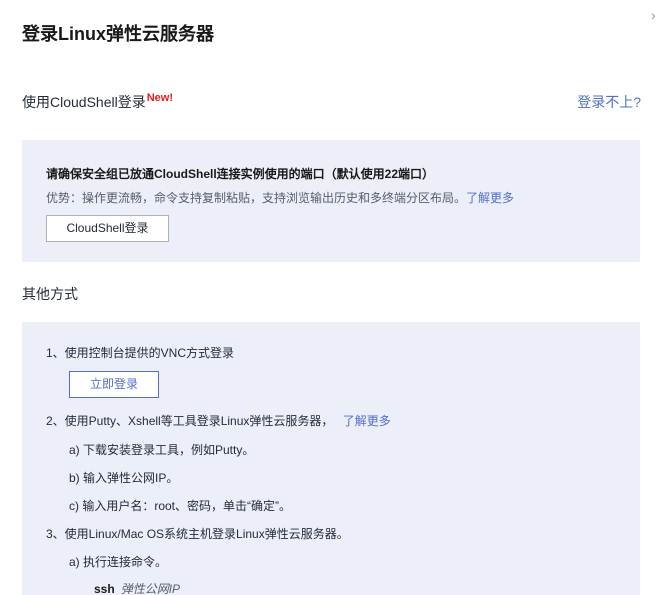  I want to click on step-2-learn-more-link: 了解更多, so click(367, 421).